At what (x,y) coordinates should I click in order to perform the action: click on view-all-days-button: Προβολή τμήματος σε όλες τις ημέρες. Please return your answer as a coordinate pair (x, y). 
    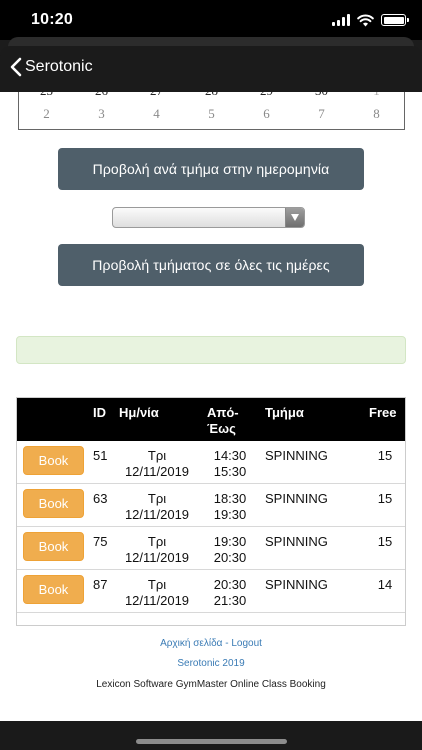
    Looking at the image, I should click on (211, 265).